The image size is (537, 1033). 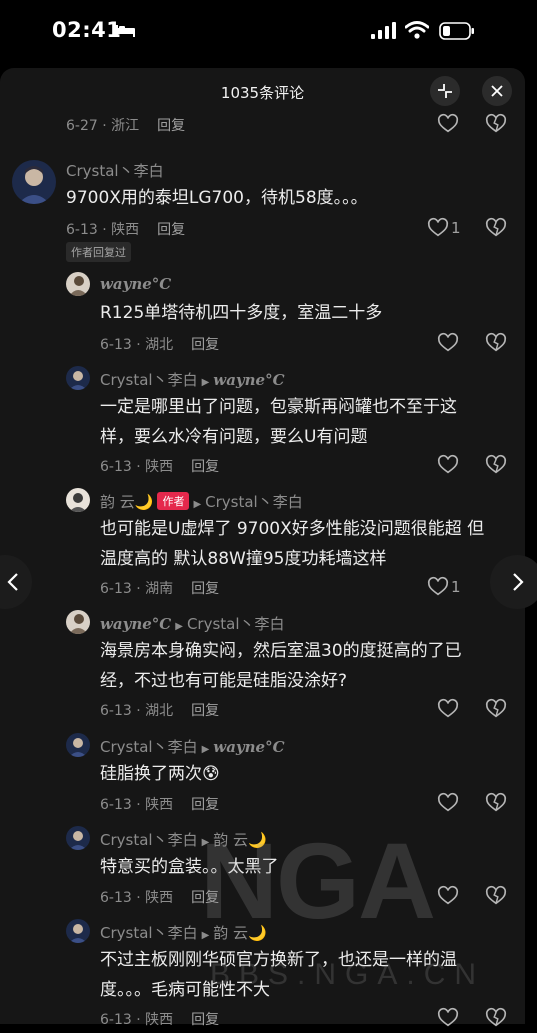 I want to click on close-icon, so click(x=497, y=91).